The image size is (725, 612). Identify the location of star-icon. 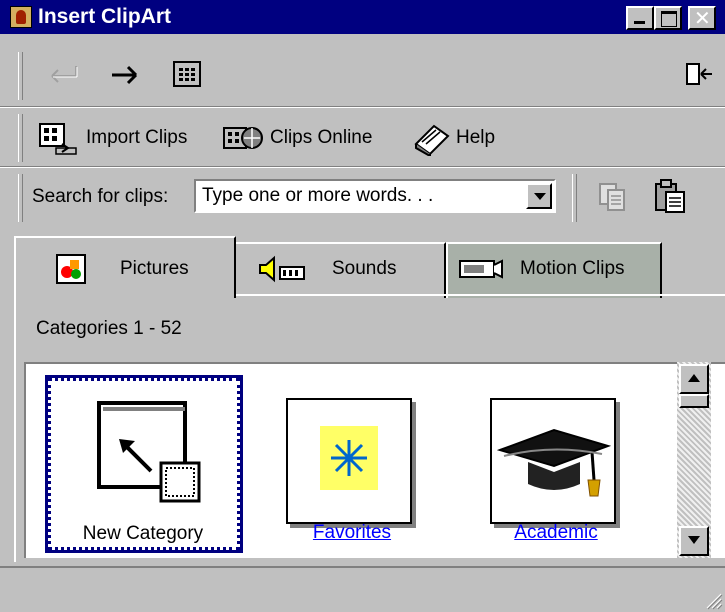
(349, 458).